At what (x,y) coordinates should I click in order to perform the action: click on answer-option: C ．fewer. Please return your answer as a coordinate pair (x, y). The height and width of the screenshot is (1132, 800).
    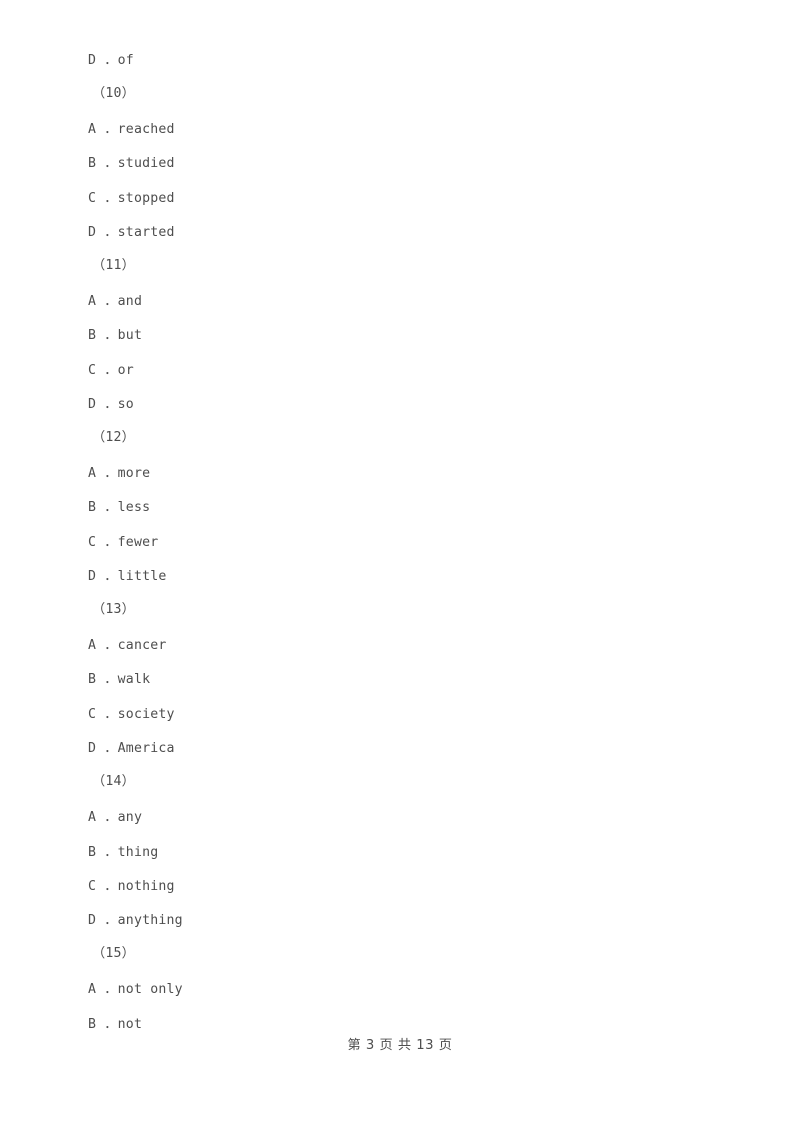
    Looking at the image, I should click on (123, 542).